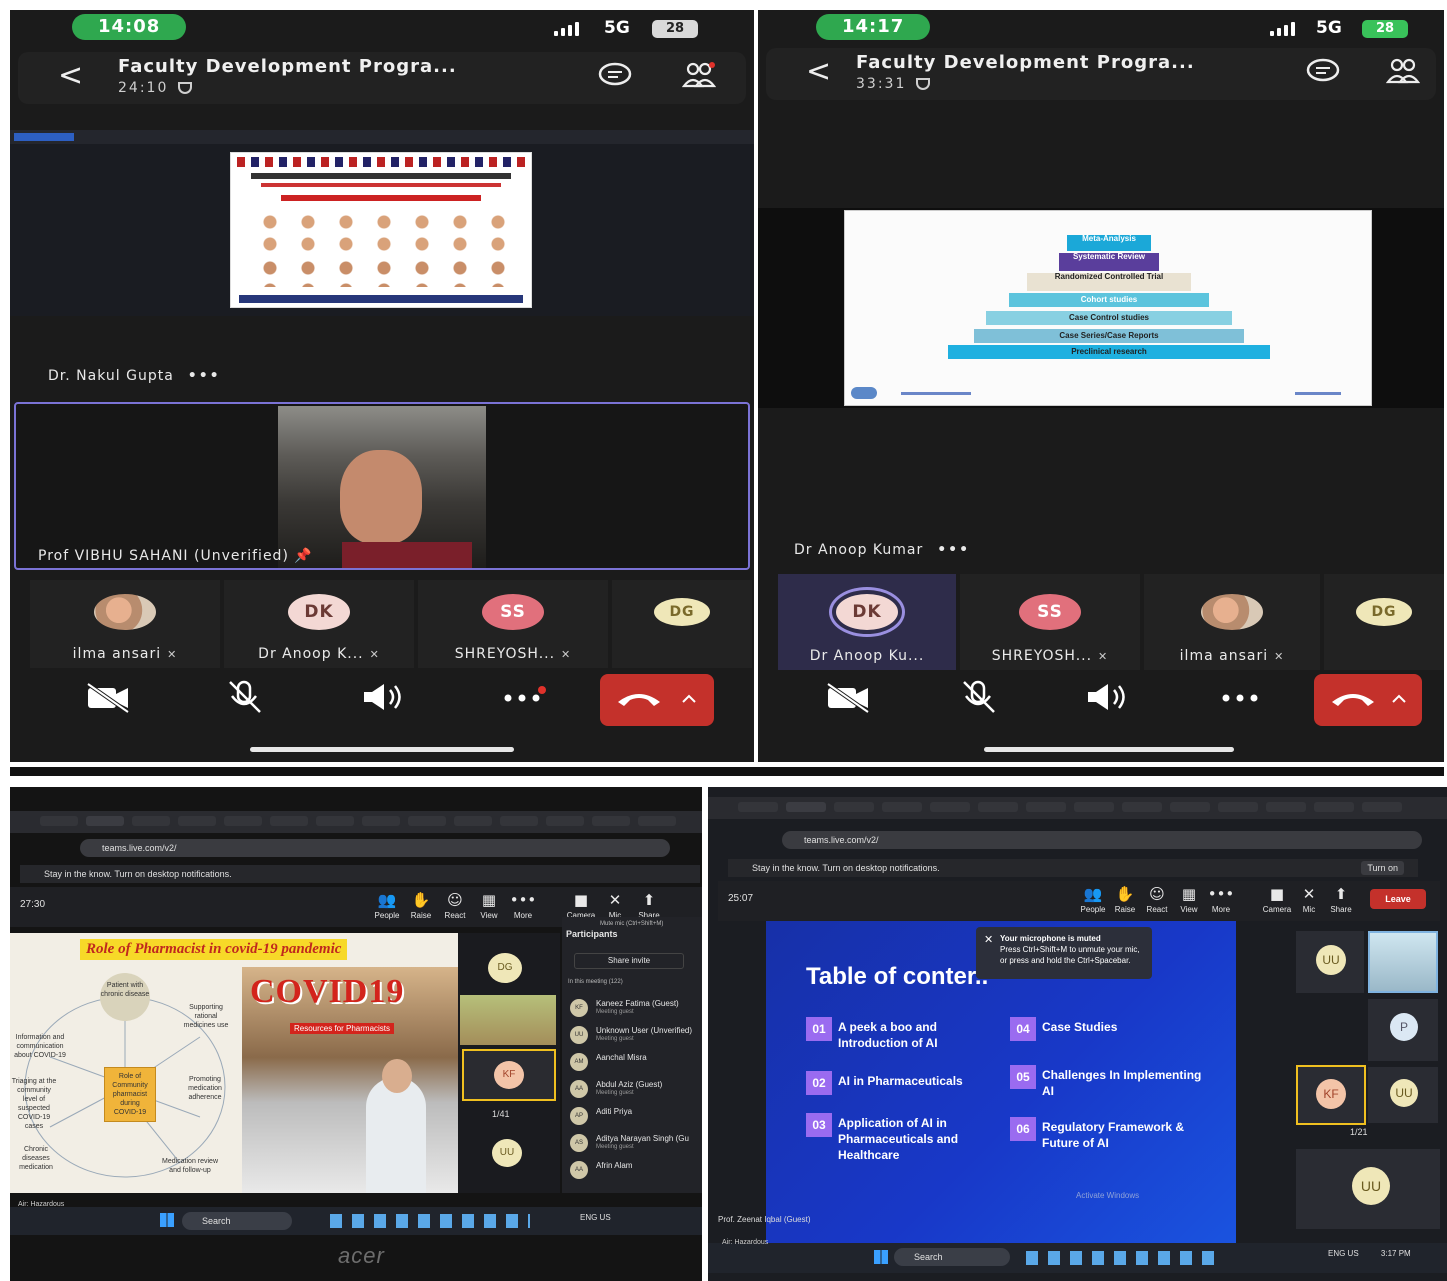 This screenshot has height=1281, width=1447. What do you see at coordinates (501, 1114) in the screenshot?
I see `gallery-pager: 1/41` at bounding box center [501, 1114].